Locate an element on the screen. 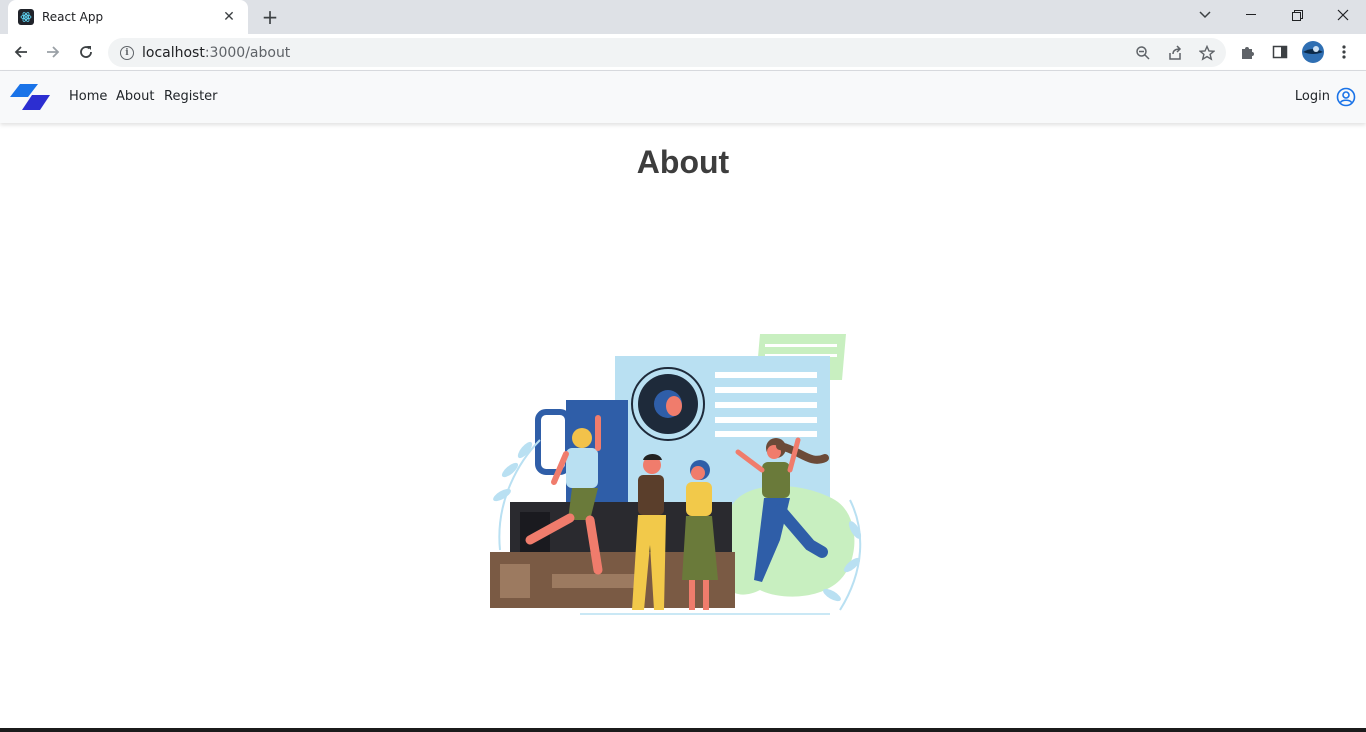 Image resolution: width=1366 pixels, height=732 pixels. browser-tab: React App ✕ is located at coordinates (128, 17).